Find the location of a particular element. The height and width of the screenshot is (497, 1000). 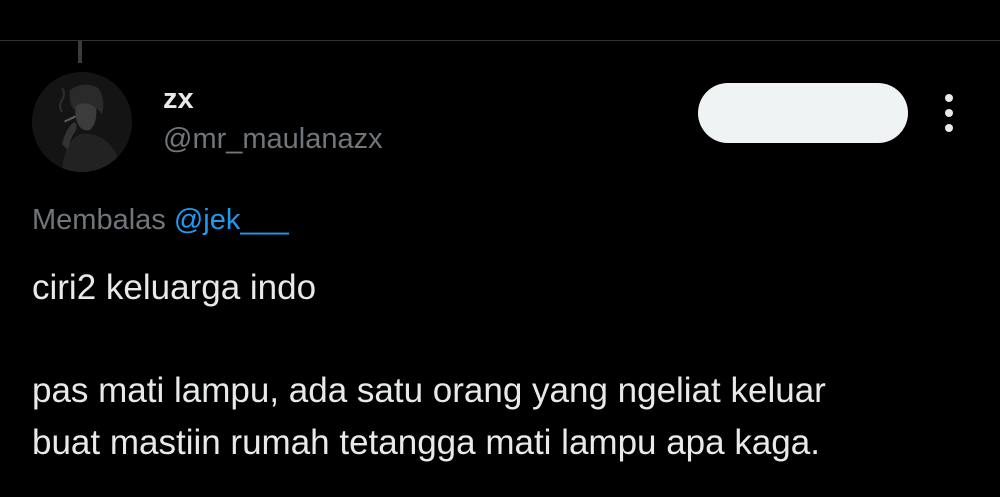

more-dot-bottom is located at coordinates (949, 128).